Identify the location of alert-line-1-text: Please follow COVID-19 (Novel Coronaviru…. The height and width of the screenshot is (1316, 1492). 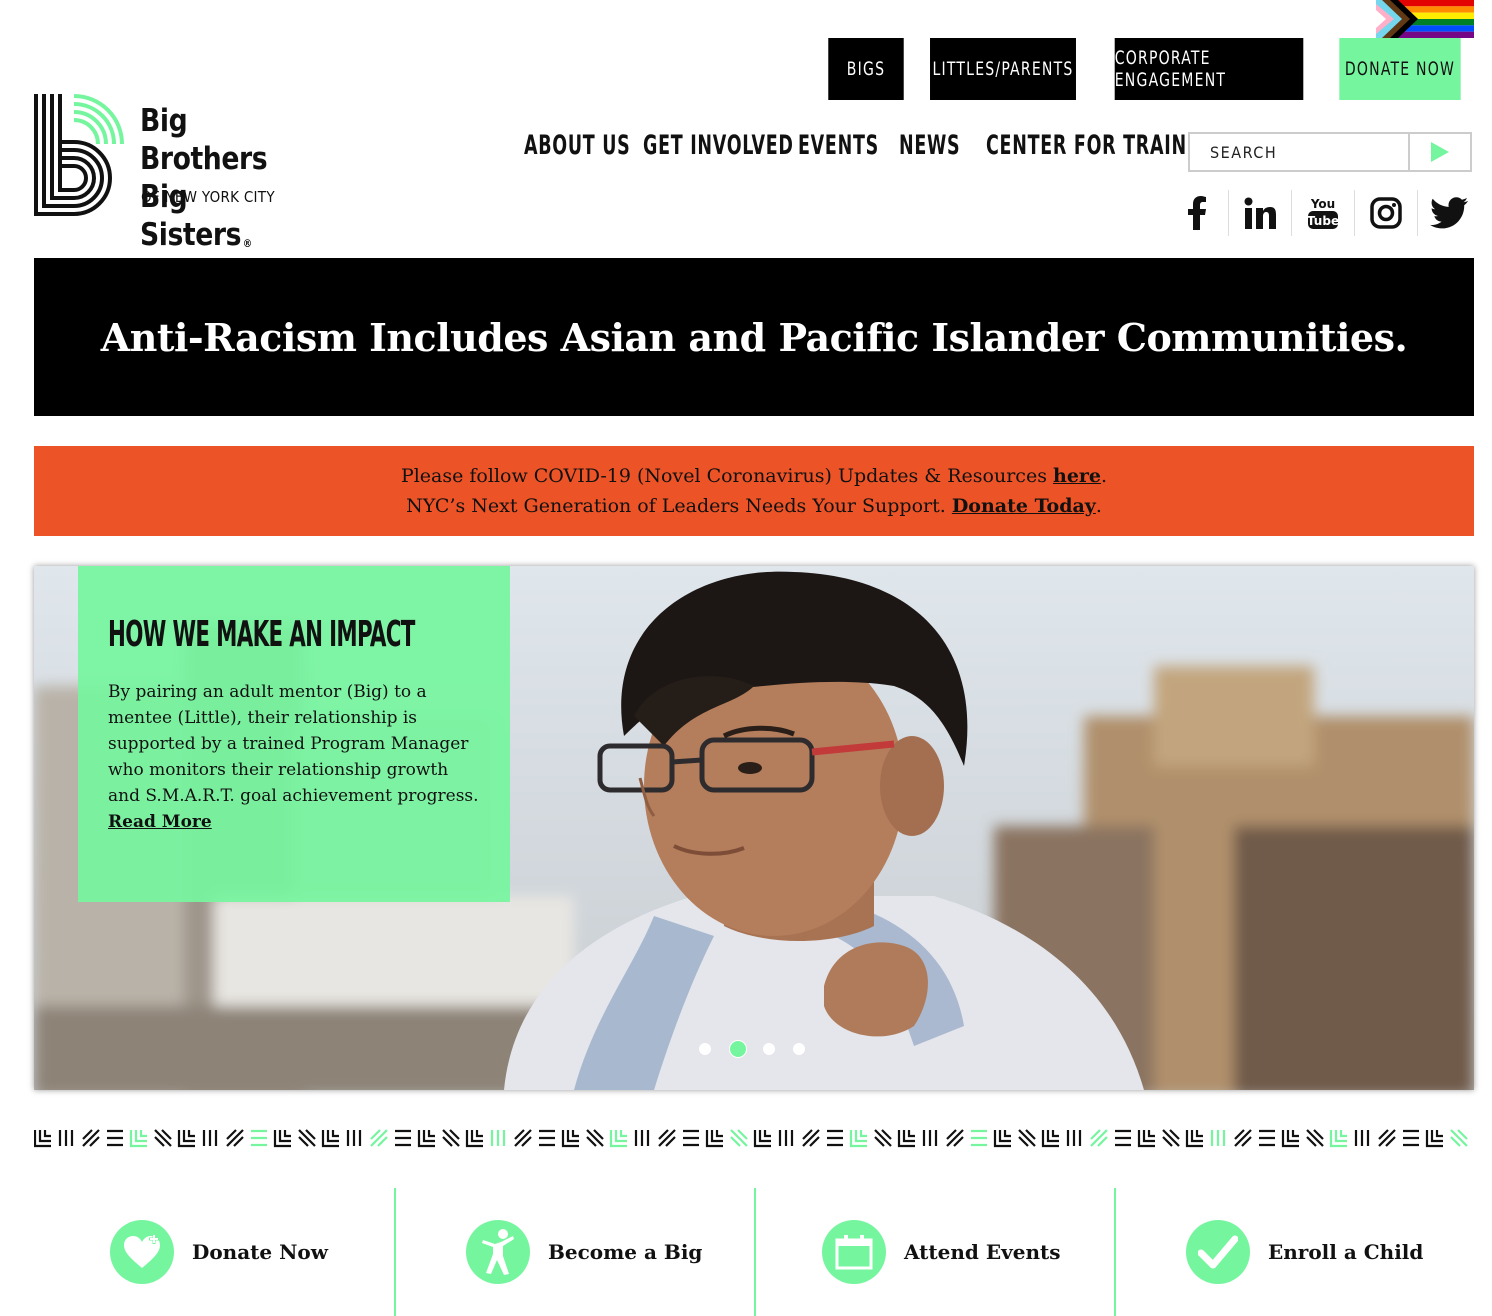
(726, 476).